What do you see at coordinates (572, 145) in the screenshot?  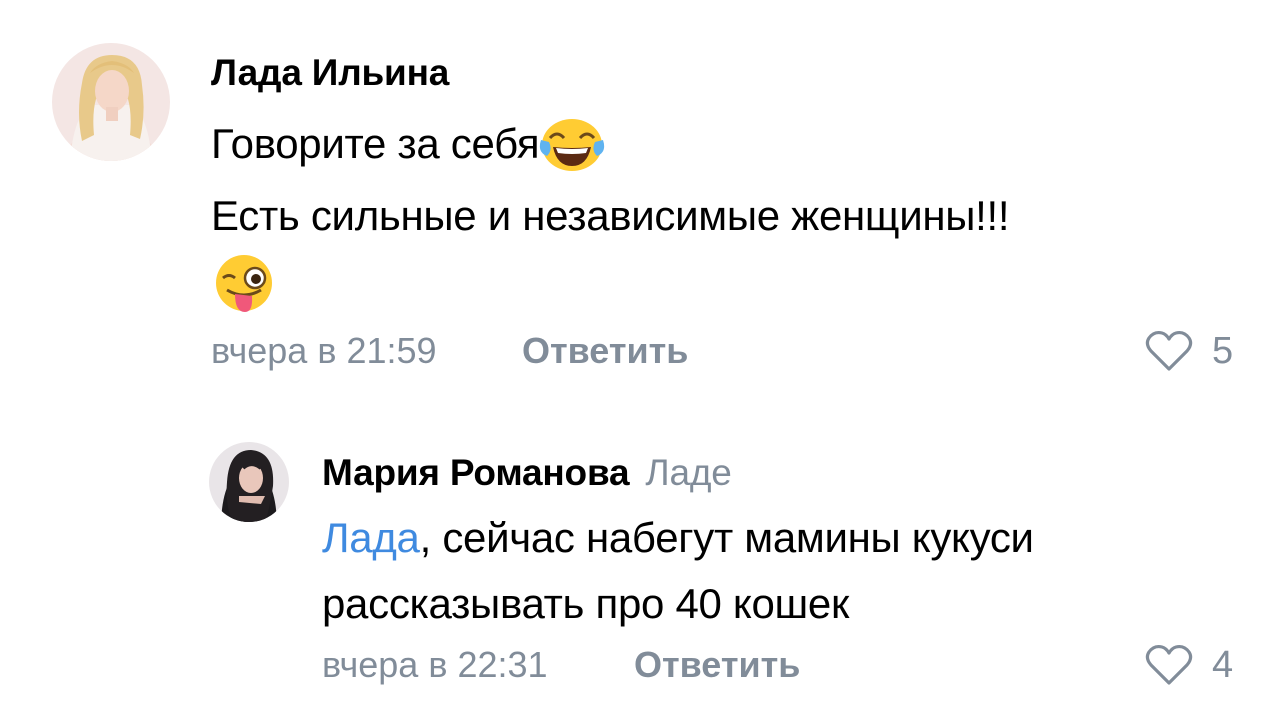 I see `face-with-tears-of-joy-icon` at bounding box center [572, 145].